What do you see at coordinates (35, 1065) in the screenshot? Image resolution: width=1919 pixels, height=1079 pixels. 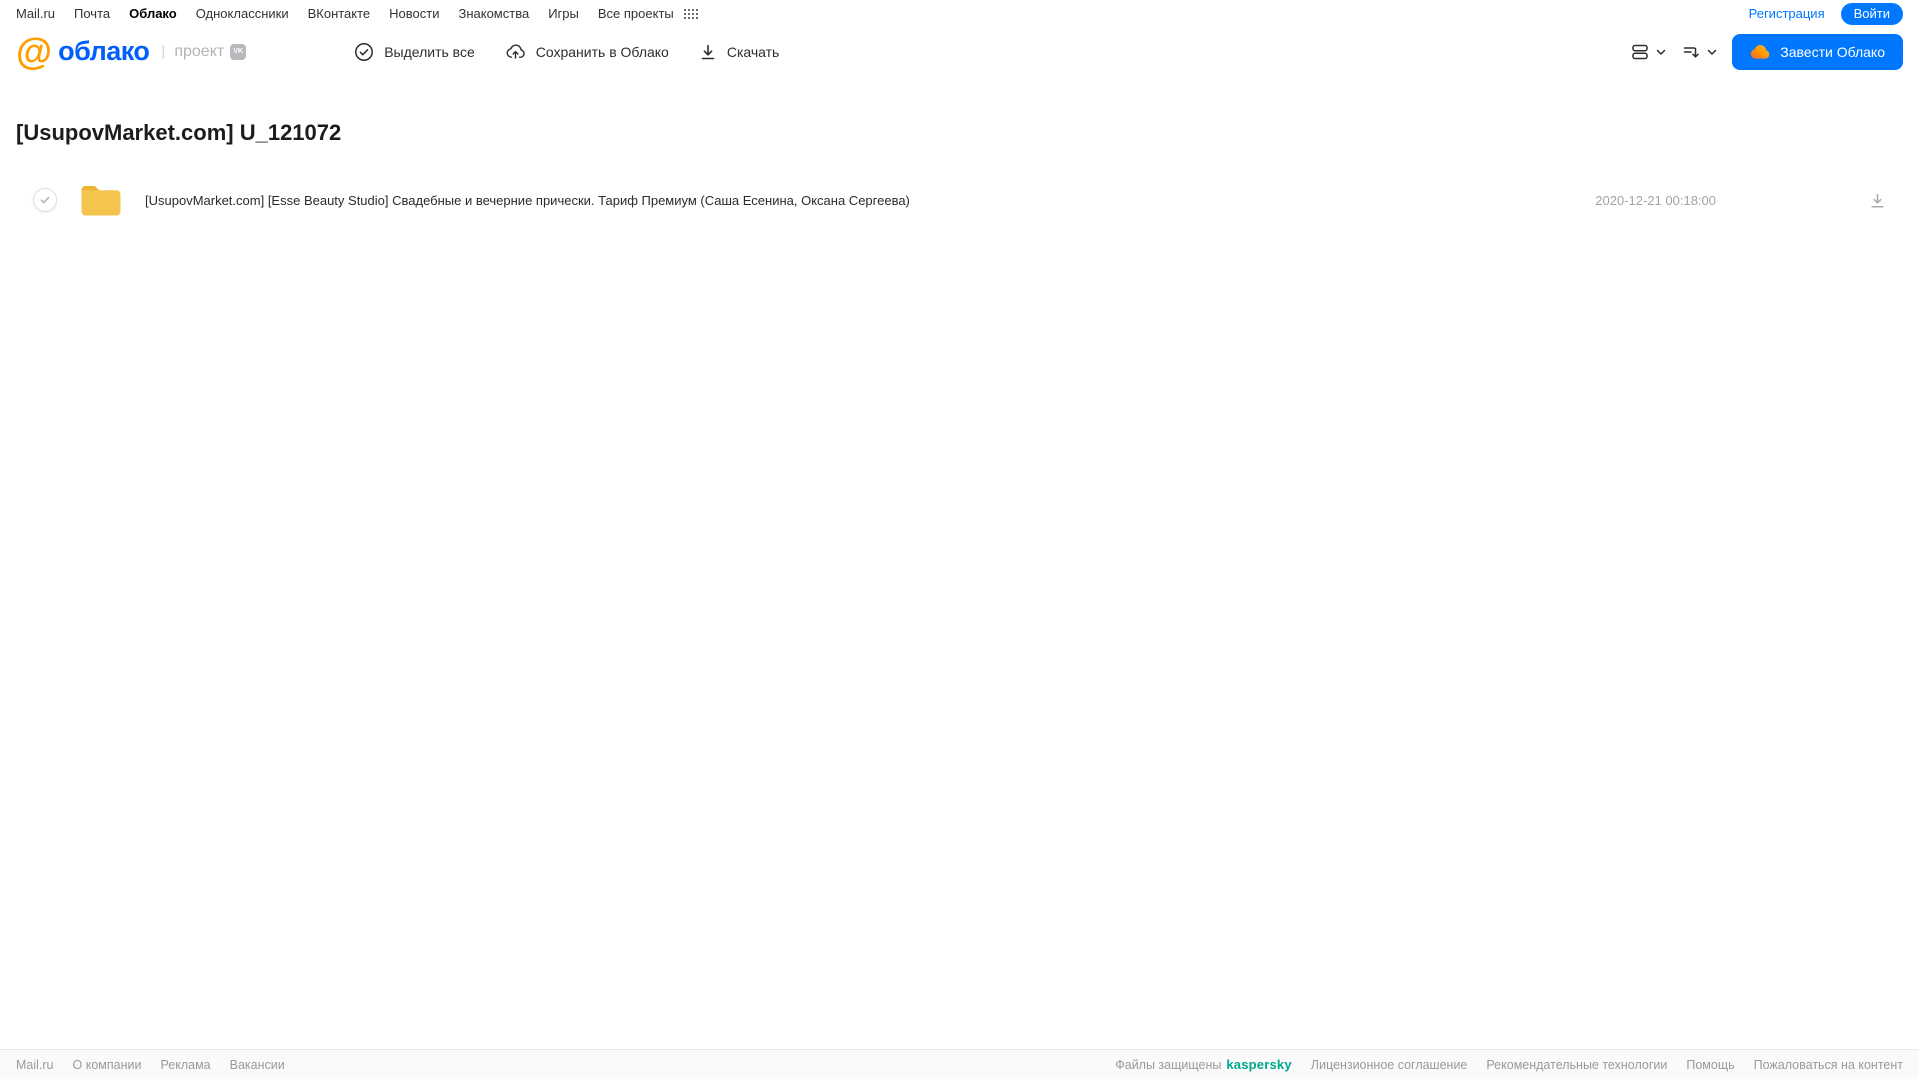 I see `footer-link-mailru: Mail.ru` at bounding box center [35, 1065].